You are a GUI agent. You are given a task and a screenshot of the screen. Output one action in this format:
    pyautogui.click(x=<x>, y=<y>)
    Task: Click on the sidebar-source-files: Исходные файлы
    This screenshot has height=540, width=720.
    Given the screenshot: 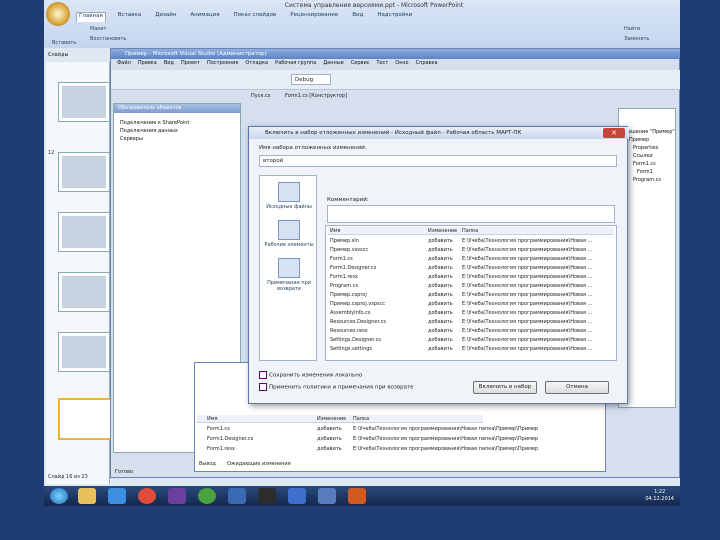 What is the action you would take?
    pyautogui.click(x=289, y=196)
    